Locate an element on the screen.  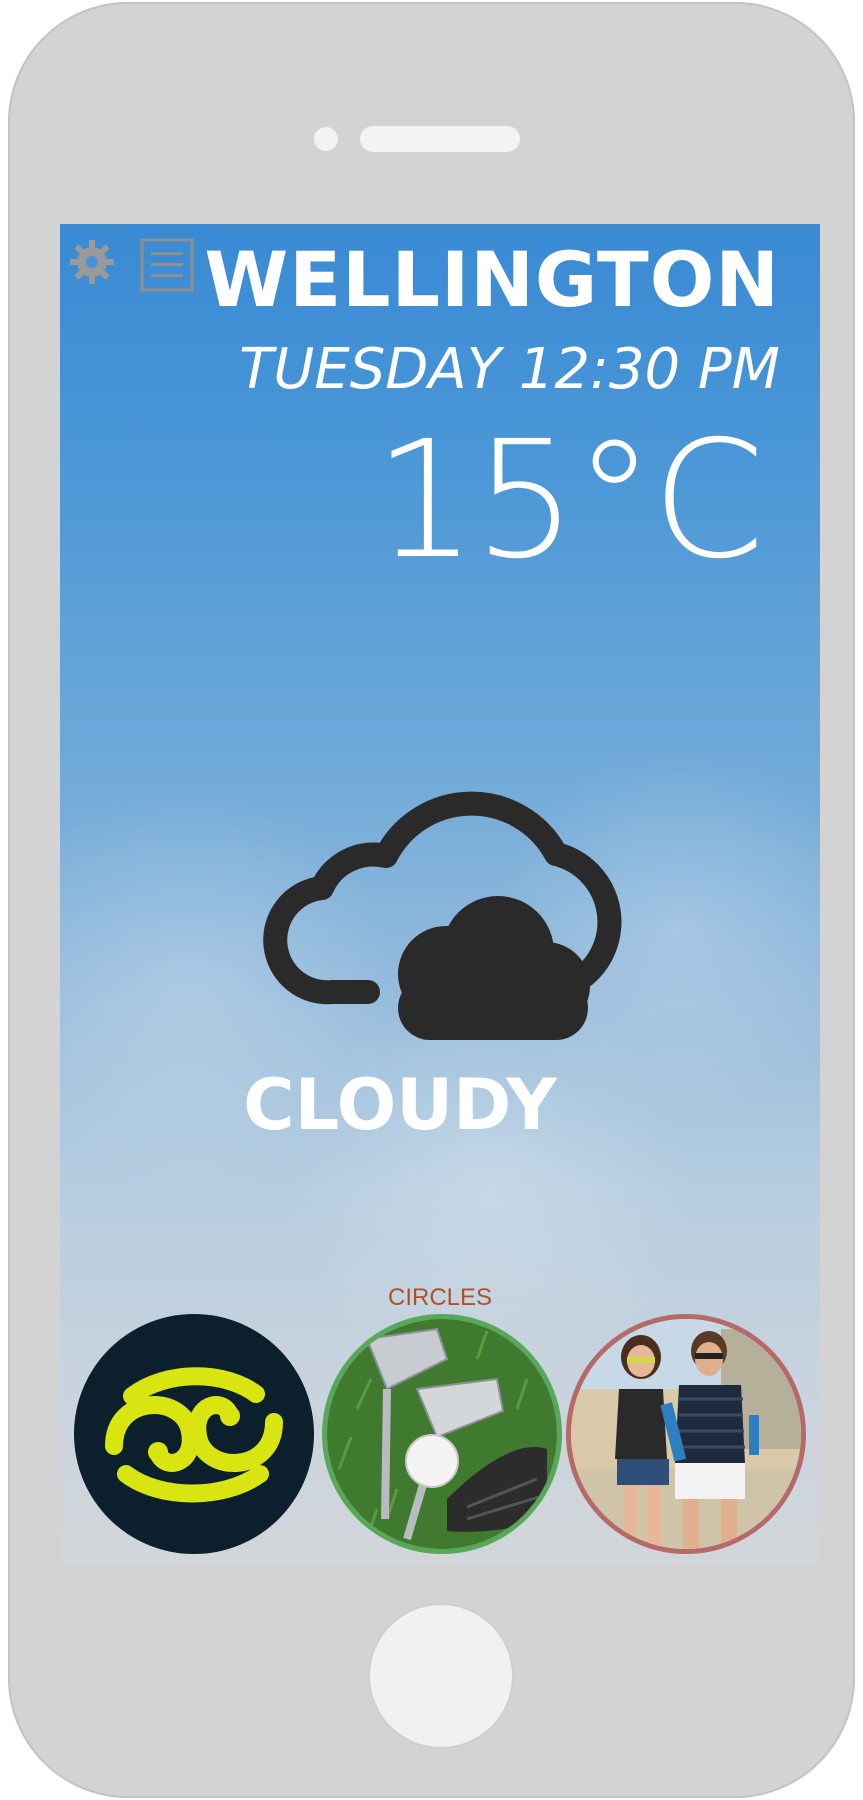
gear-icon is located at coordinates (92, 262).